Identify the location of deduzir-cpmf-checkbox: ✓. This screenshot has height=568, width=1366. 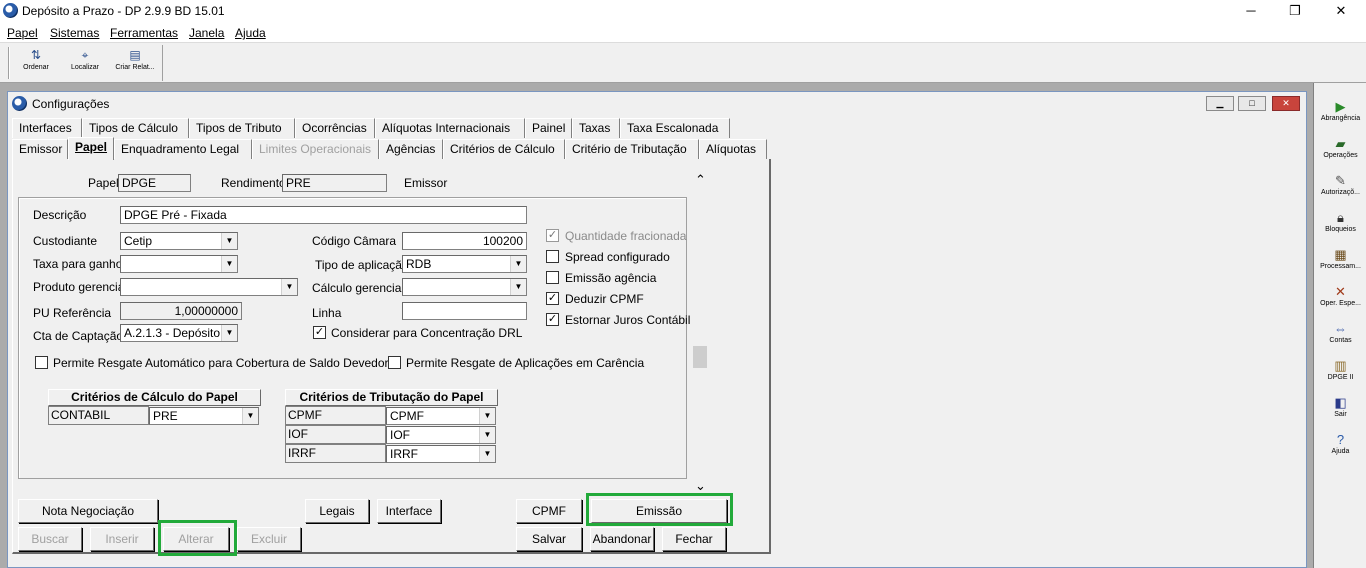
(552, 298).